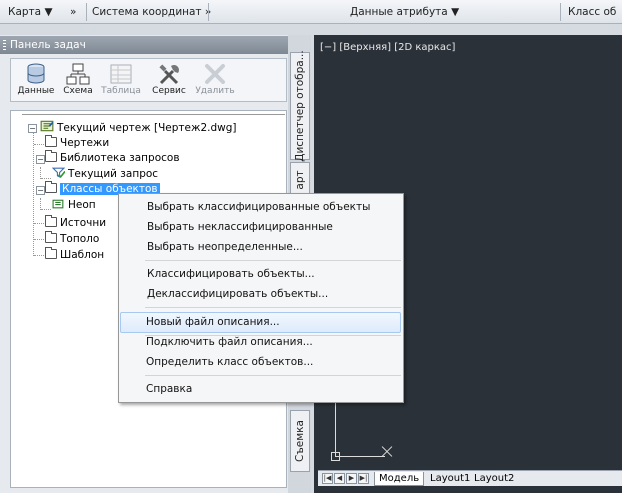 This screenshot has height=493, width=622. I want to click on tool-label: Данные, so click(36, 91).